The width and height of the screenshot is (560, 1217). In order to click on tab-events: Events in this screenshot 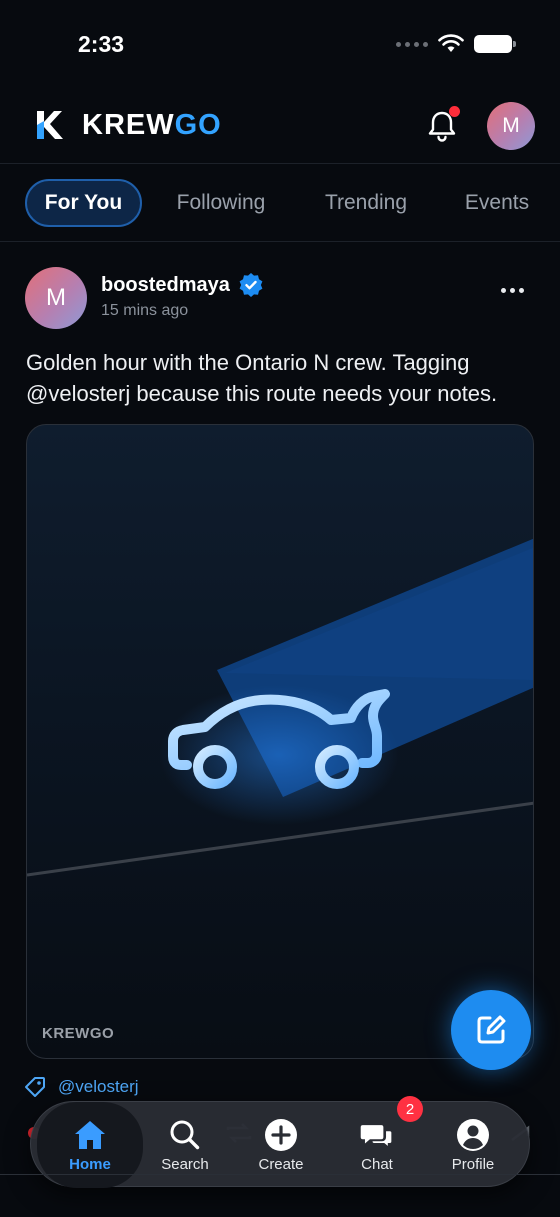, I will do `click(497, 203)`.